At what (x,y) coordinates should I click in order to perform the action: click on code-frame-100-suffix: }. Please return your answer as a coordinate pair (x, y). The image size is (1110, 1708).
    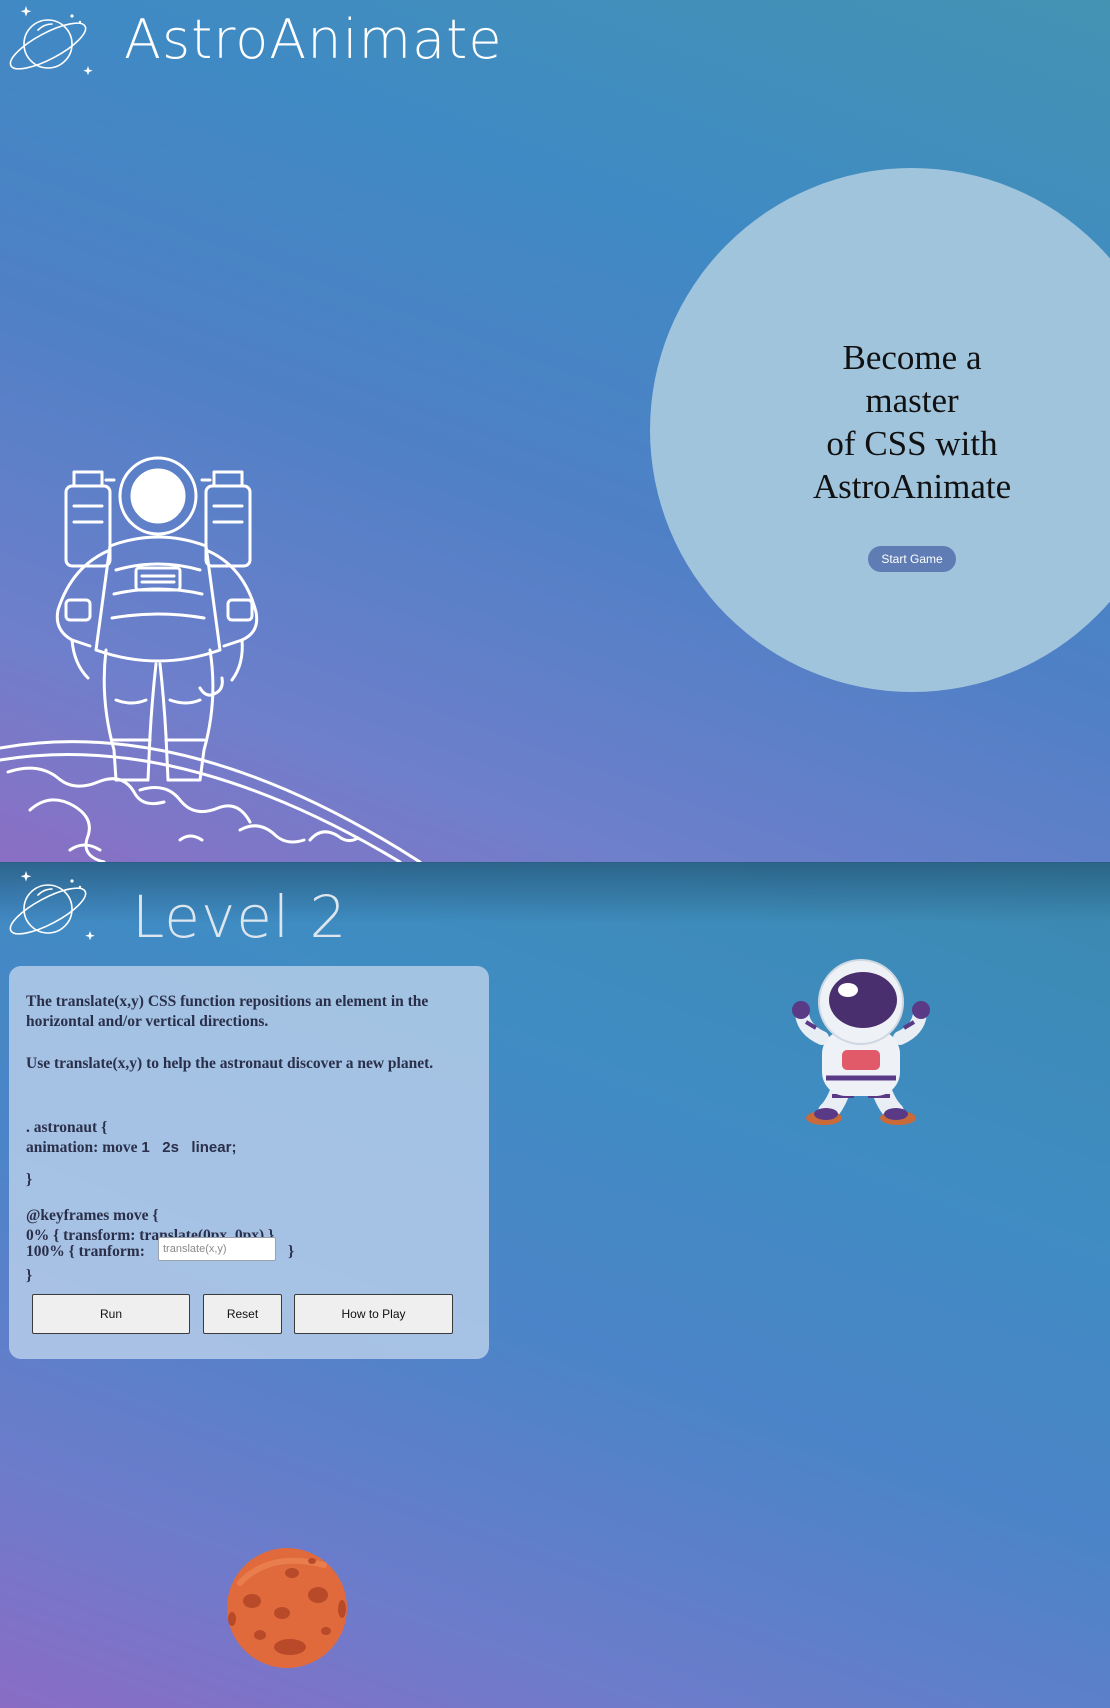
    Looking at the image, I should click on (291, 1251).